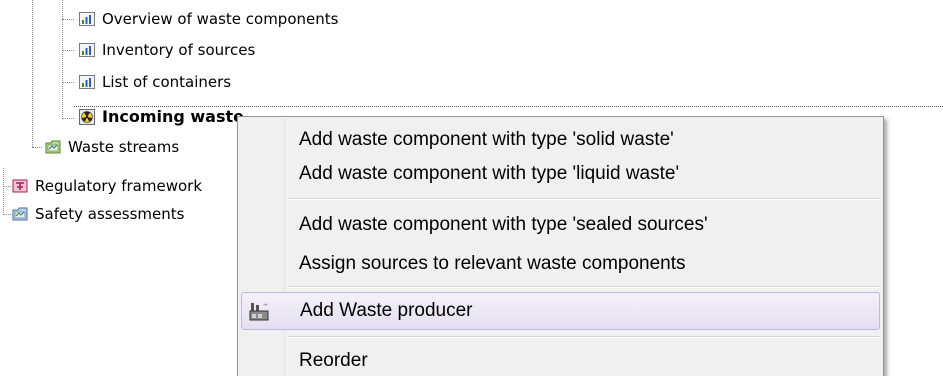 Image resolution: width=943 pixels, height=376 pixels. Describe the element at coordinates (560, 311) in the screenshot. I see `menu-item-add-waste-producer: Add Waste producer` at that location.